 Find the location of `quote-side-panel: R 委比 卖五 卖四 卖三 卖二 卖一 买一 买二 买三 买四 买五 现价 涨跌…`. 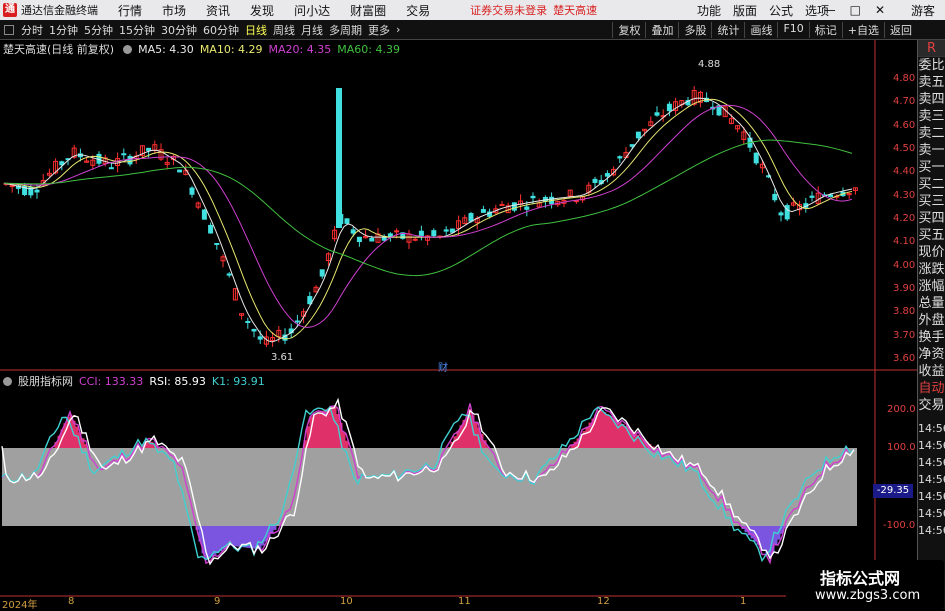

quote-side-panel: R 委比 卖五 卖四 卖三 卖二 卖一 买一 买二 买三 买四 买五 现价 涨跌… is located at coordinates (931, 324).